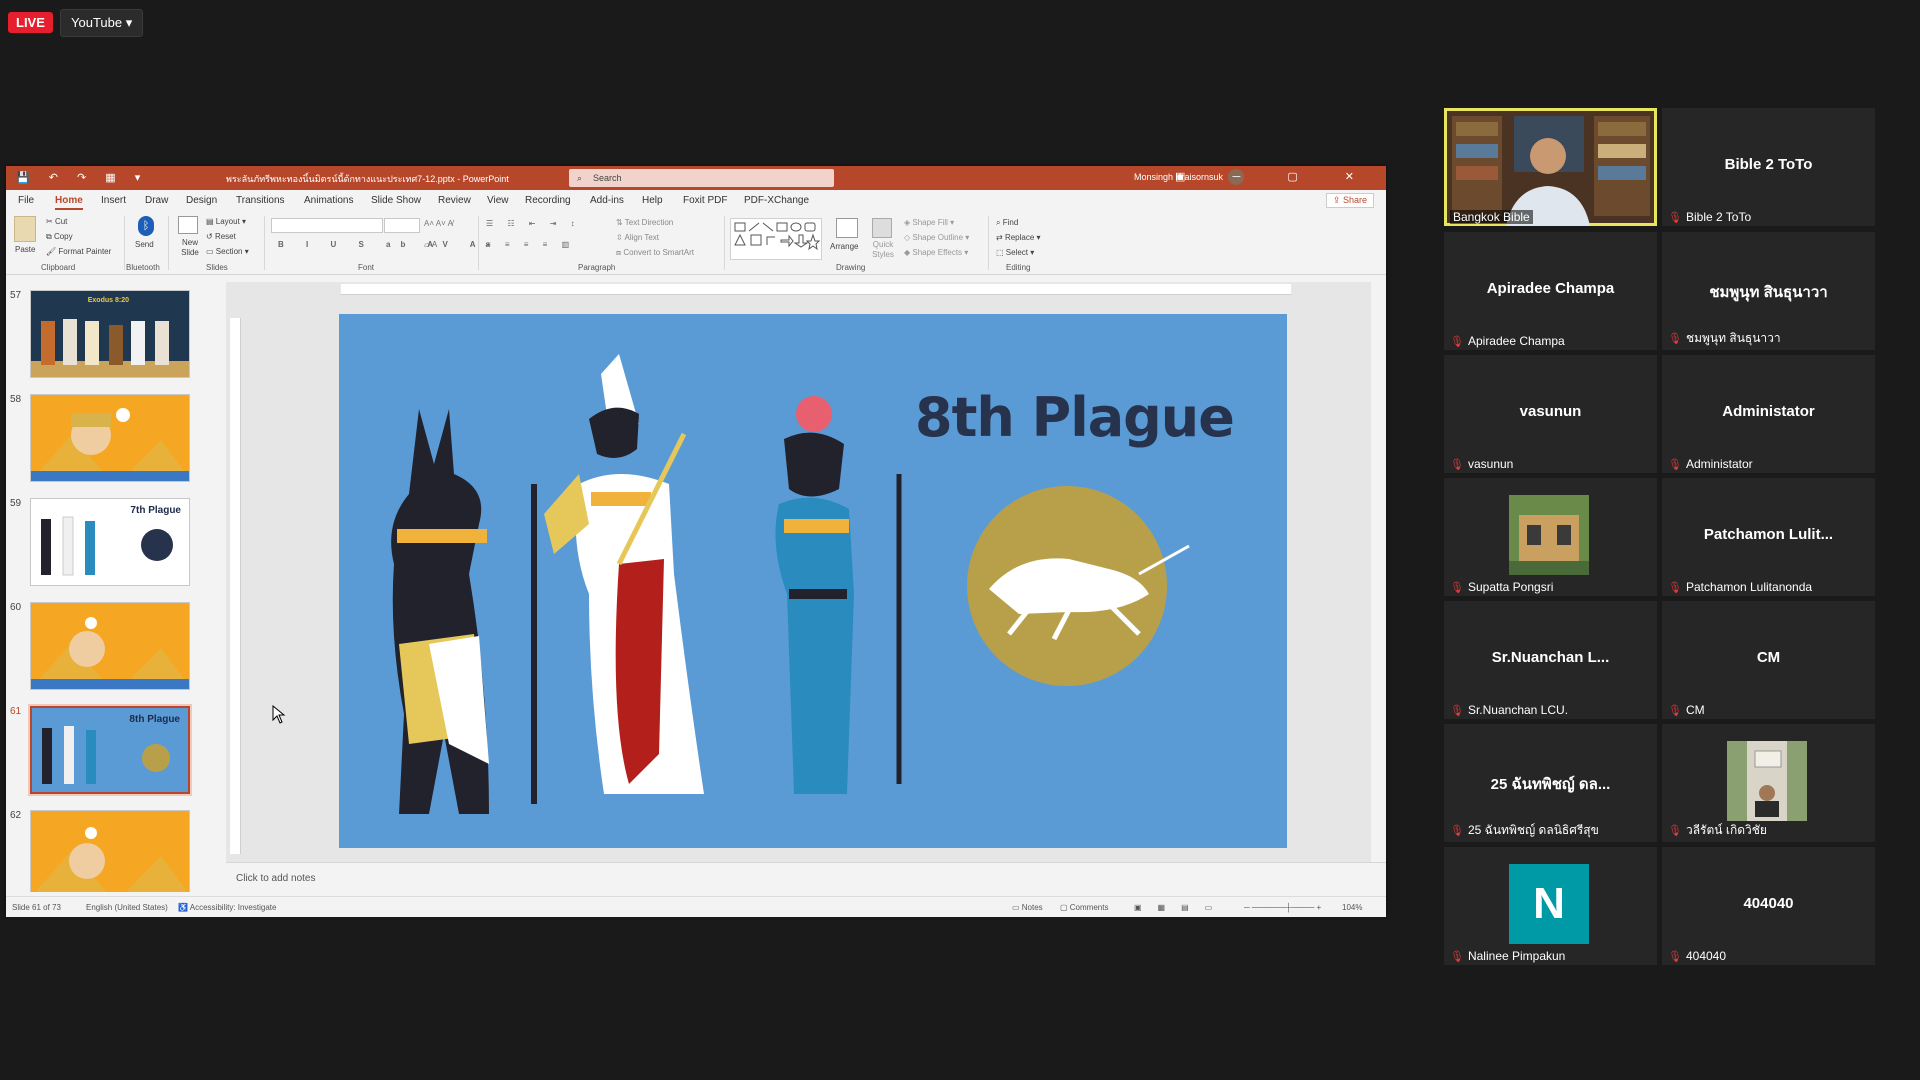 This screenshot has width=1920, height=1080. What do you see at coordinates (82, 177) in the screenshot?
I see `quick-access-toolbar: 💾 ↶ ↷ ▦ ▾` at bounding box center [82, 177].